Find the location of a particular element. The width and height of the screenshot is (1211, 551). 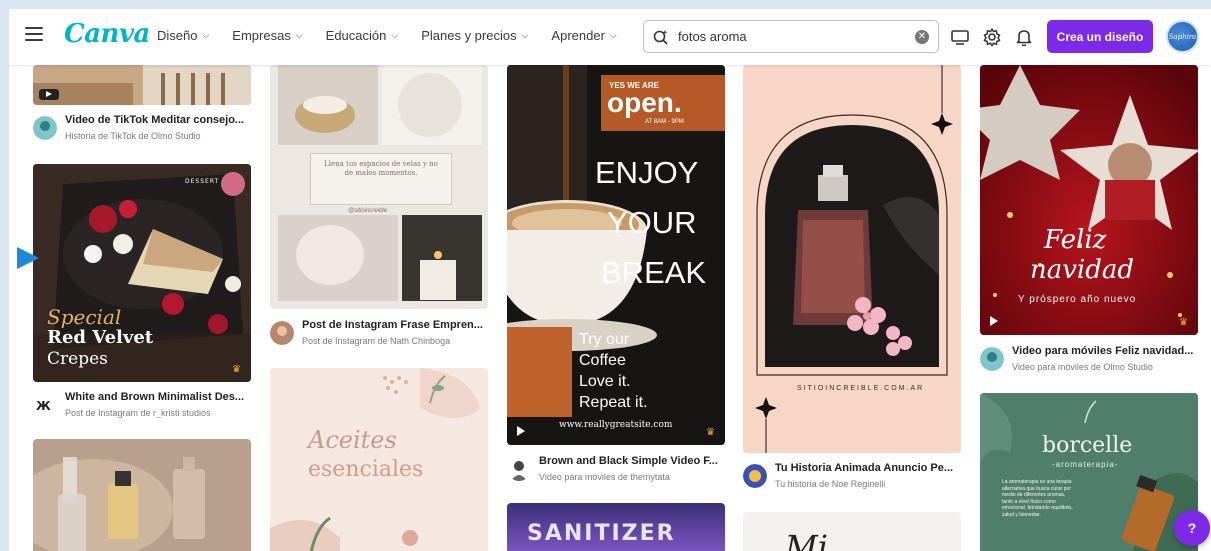

bell-icon is located at coordinates (1024, 37).